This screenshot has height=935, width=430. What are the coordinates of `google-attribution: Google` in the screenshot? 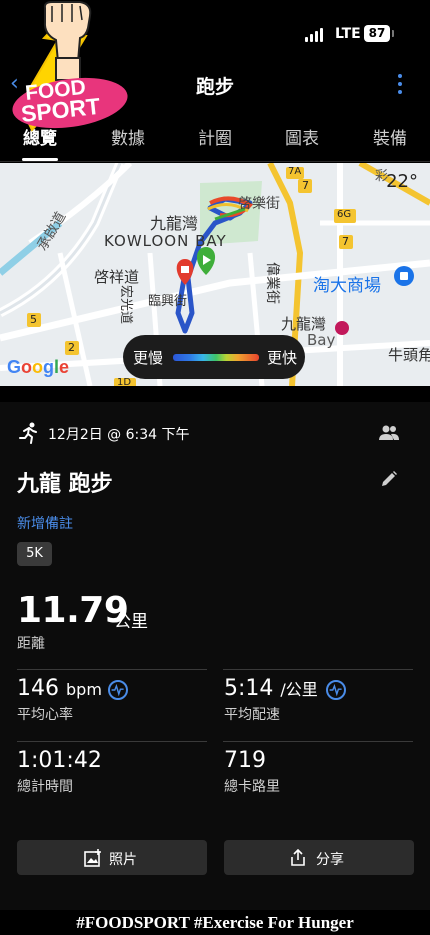 It's located at (38, 367).